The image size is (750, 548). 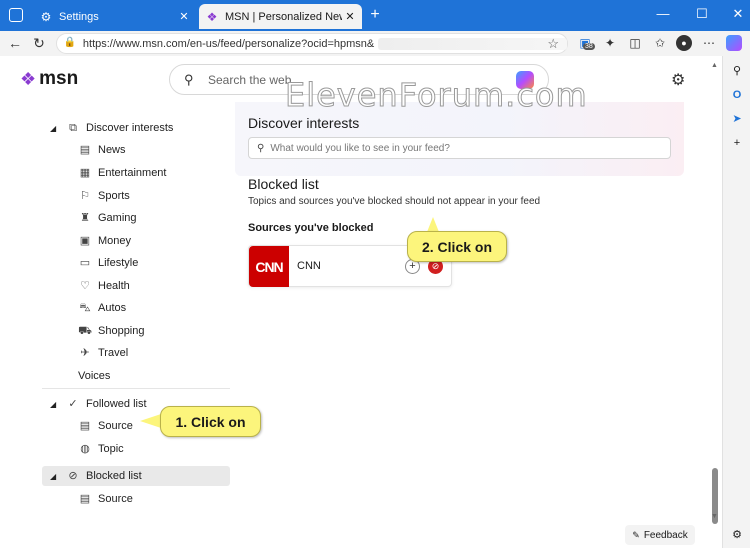 I want to click on sidebar-item-sports: ⚐ Sports, so click(x=136, y=196).